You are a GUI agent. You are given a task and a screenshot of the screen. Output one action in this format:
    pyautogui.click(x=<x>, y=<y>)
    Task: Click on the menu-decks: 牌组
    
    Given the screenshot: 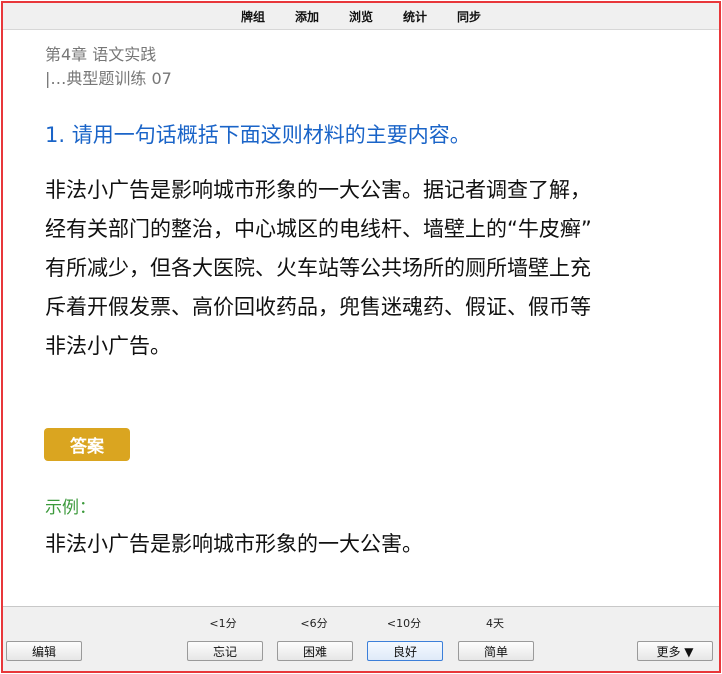 What is the action you would take?
    pyautogui.click(x=253, y=16)
    